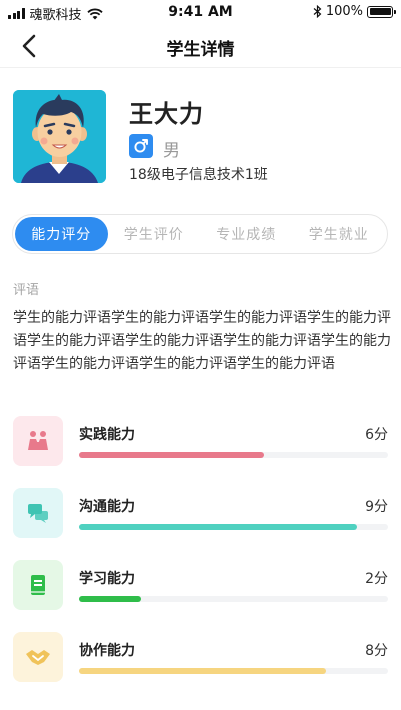 The width and height of the screenshot is (401, 710). Describe the element at coordinates (166, 114) in the screenshot. I see `student-name: 王大力` at that location.